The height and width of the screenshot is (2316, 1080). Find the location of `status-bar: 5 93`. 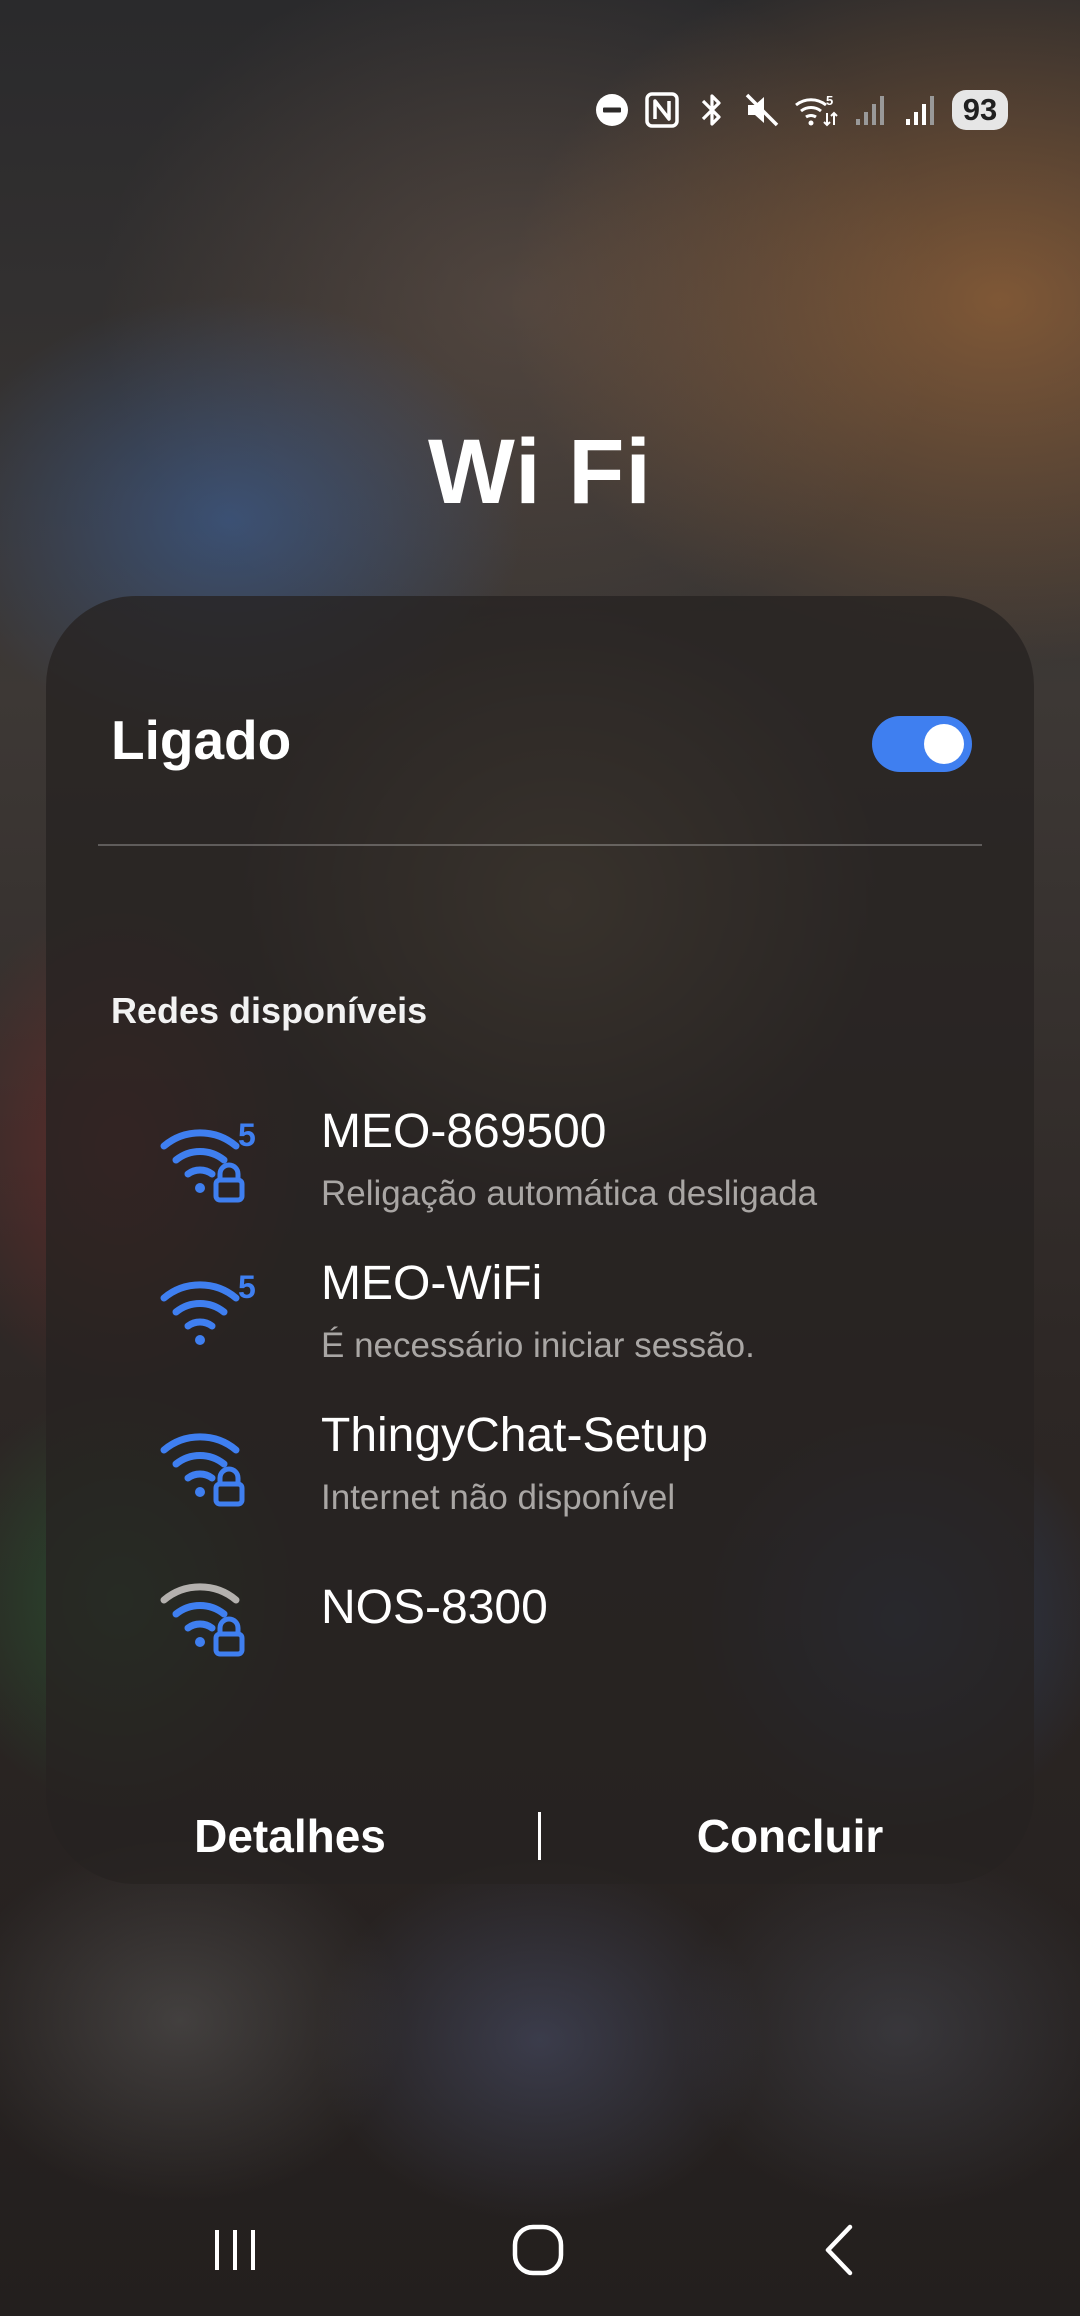

status-bar: 5 93 is located at coordinates (801, 110).